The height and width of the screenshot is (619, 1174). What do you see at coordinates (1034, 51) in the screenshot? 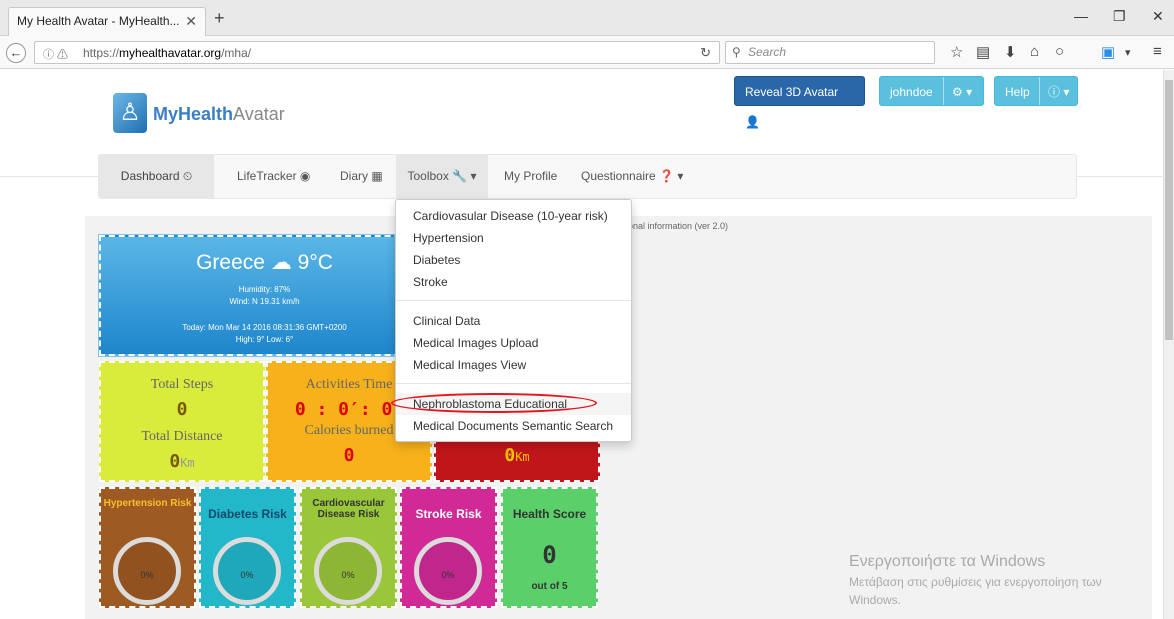
I see `home-icon: ⌂` at bounding box center [1034, 51].